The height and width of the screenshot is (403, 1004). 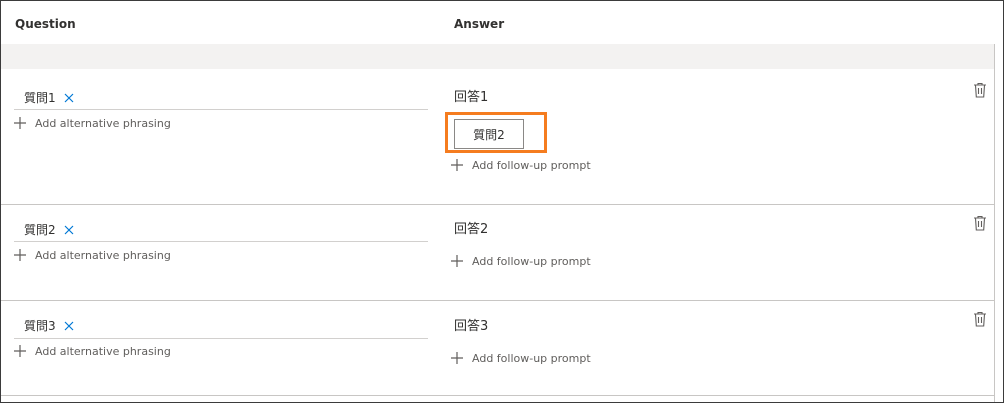 What do you see at coordinates (40, 230) in the screenshot?
I see `question-text: 質問2` at bounding box center [40, 230].